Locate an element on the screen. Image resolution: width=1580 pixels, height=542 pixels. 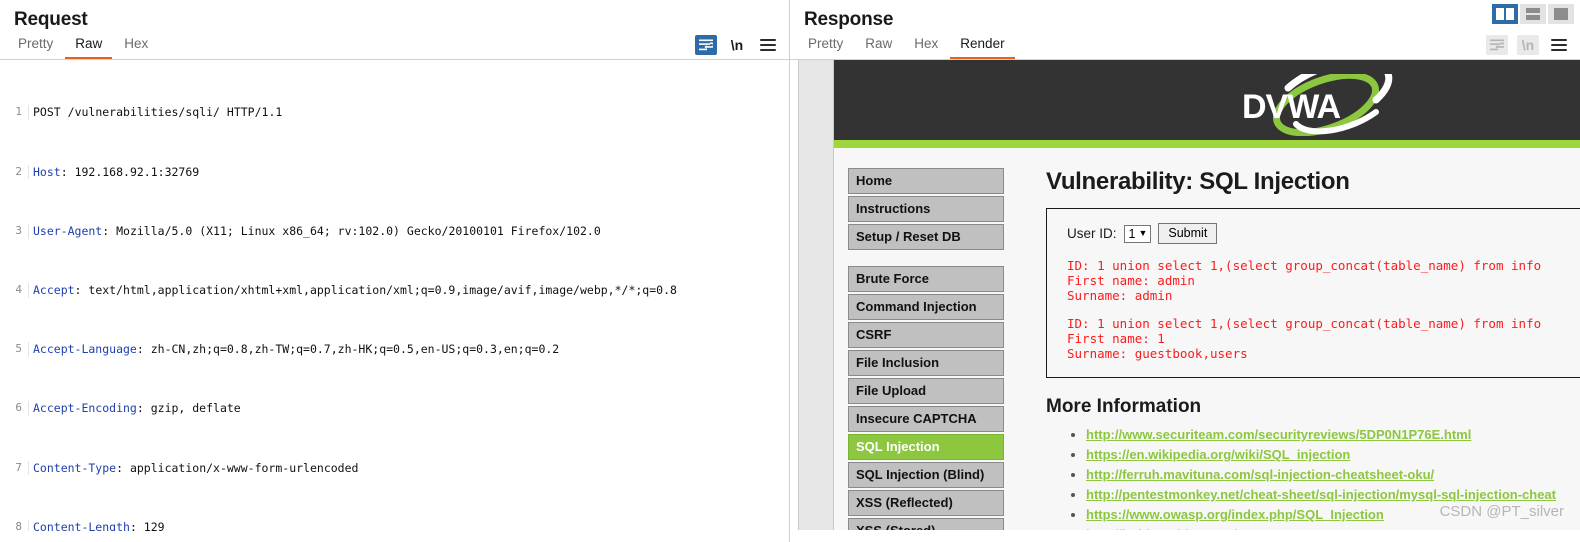
result-first-name: First name: admin is located at coordinates (1131, 280).